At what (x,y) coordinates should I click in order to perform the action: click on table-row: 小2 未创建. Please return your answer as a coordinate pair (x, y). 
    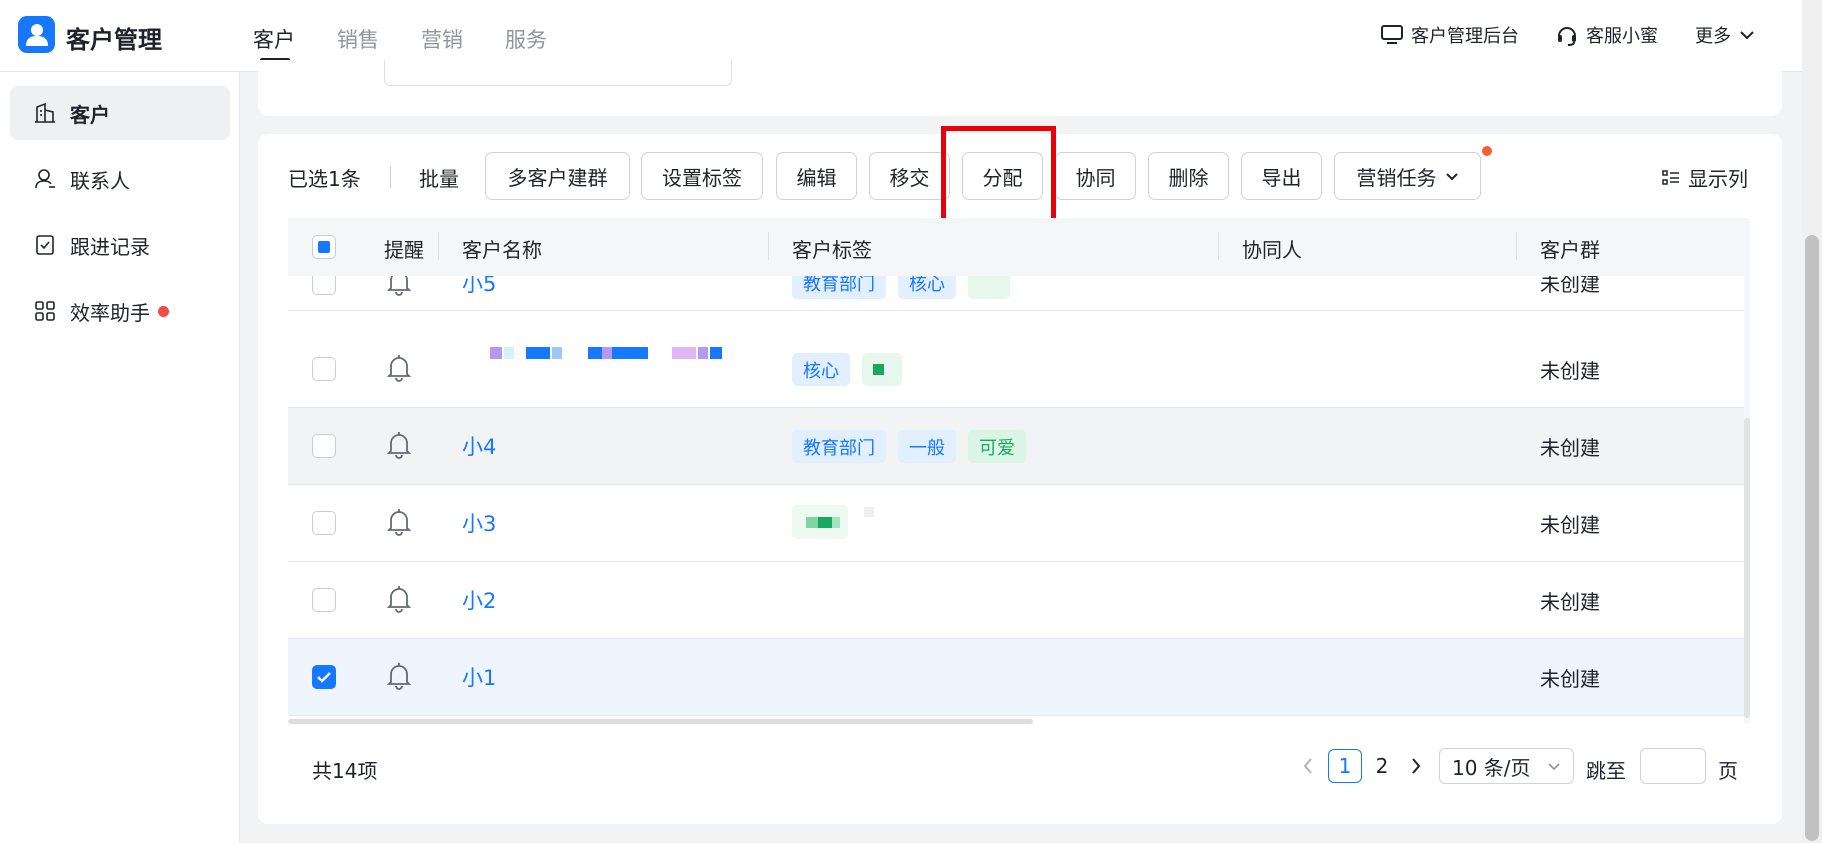
    Looking at the image, I should click on (1017, 600).